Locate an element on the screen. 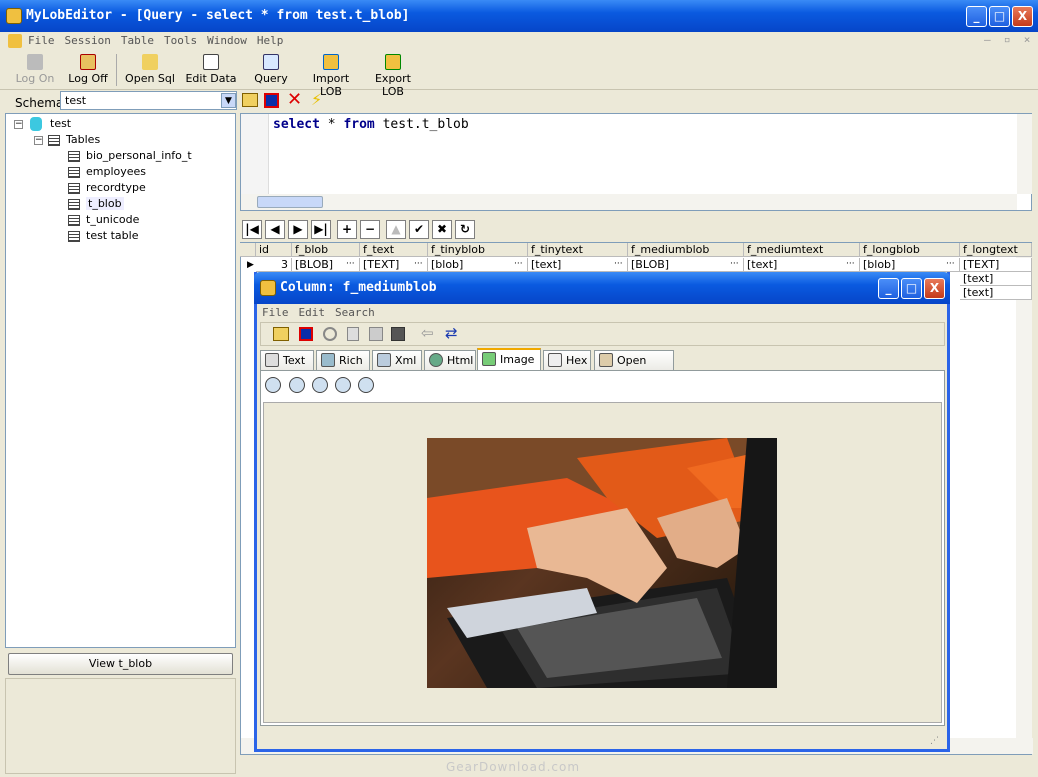 This screenshot has height=777, width=1038. column-header: f_text is located at coordinates (394, 250).